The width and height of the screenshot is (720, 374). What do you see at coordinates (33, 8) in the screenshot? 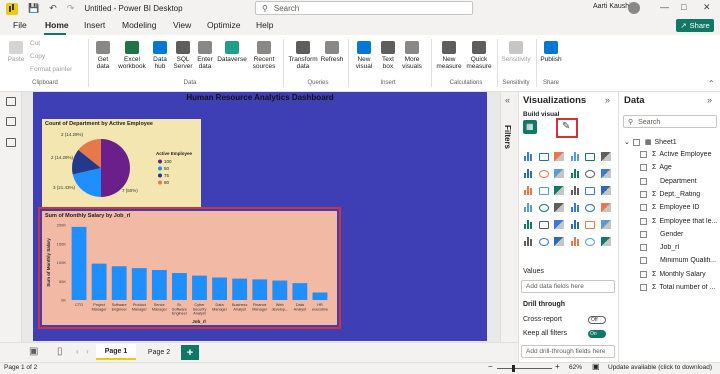
I see `save-icon: 💾` at bounding box center [33, 8].